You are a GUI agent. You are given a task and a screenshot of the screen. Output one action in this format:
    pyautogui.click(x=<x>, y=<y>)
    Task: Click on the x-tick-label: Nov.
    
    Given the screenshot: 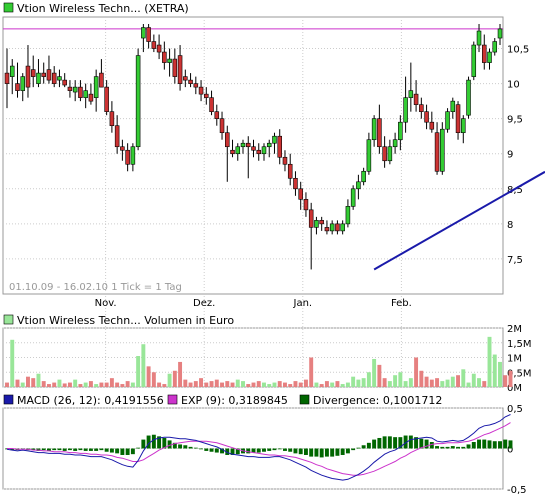 What is the action you would take?
    pyautogui.click(x=106, y=303)
    